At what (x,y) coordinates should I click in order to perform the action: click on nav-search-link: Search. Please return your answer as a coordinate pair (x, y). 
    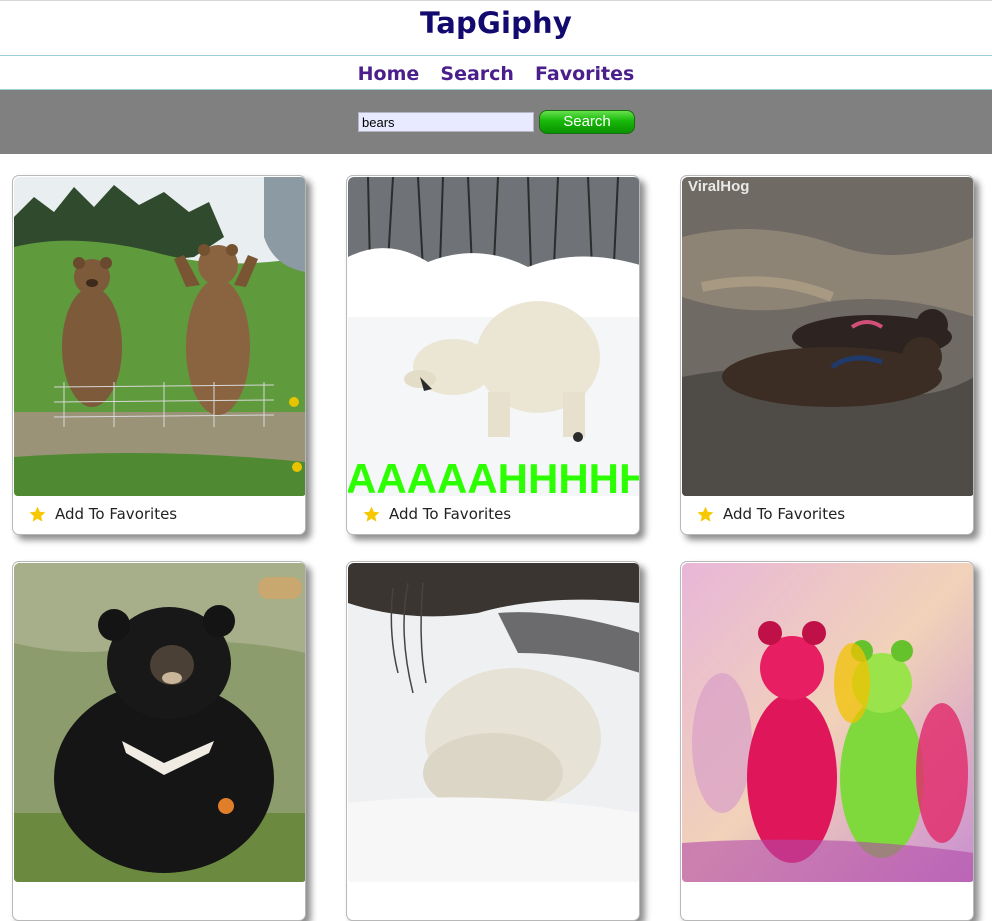
    Looking at the image, I should click on (477, 70).